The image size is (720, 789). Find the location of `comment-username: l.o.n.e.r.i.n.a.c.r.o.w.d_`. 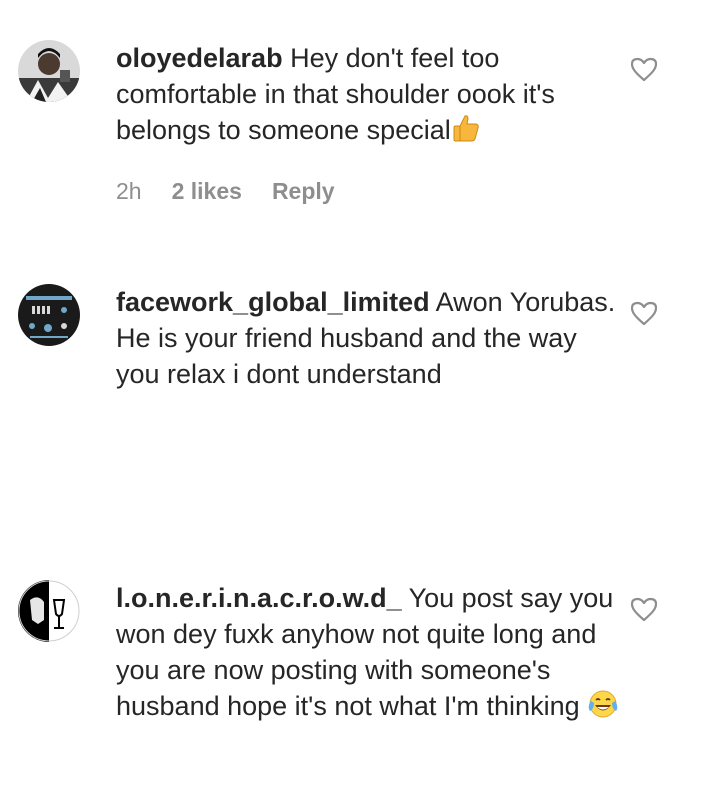

comment-username: l.o.n.e.r.i.n.a.c.r.o.w.d_ is located at coordinates (259, 598).